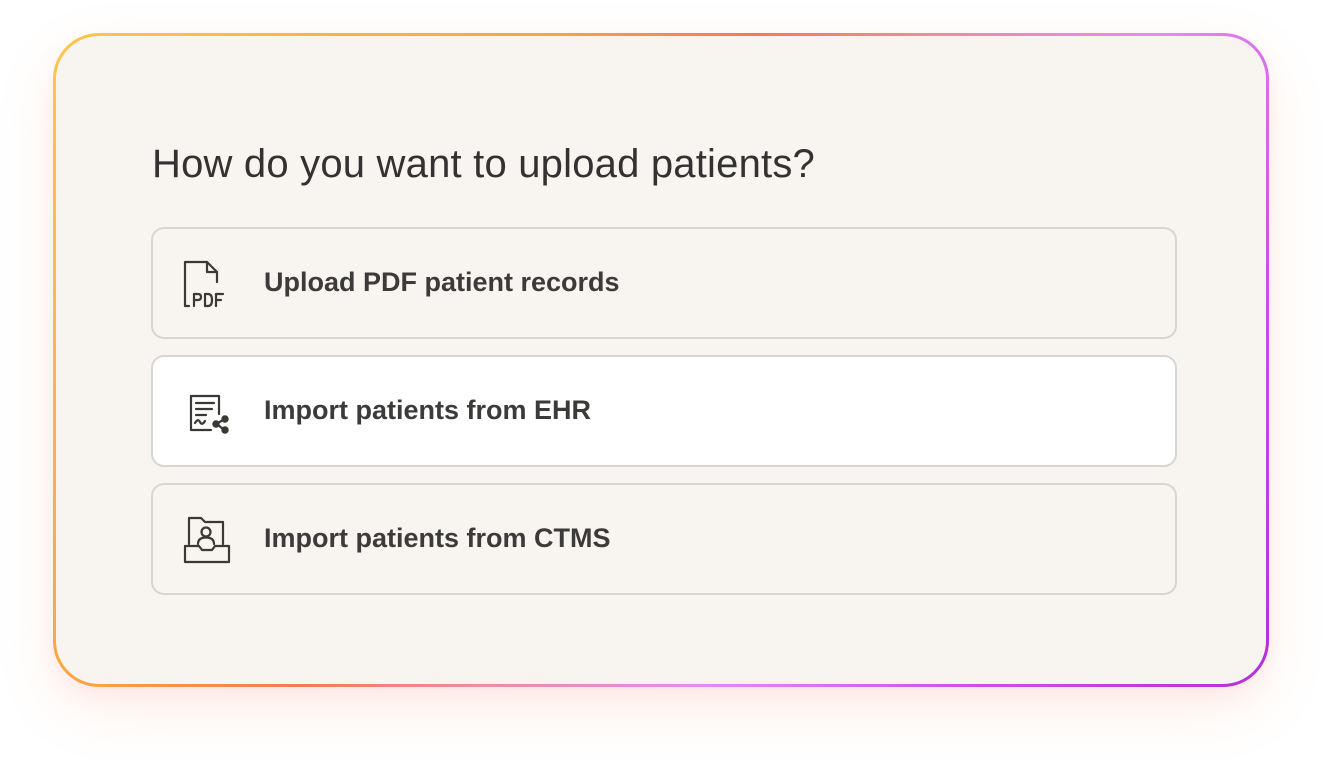 Image resolution: width=1322 pixels, height=760 pixels. What do you see at coordinates (428, 410) in the screenshot?
I see `option-label: Import patients from EHR` at bounding box center [428, 410].